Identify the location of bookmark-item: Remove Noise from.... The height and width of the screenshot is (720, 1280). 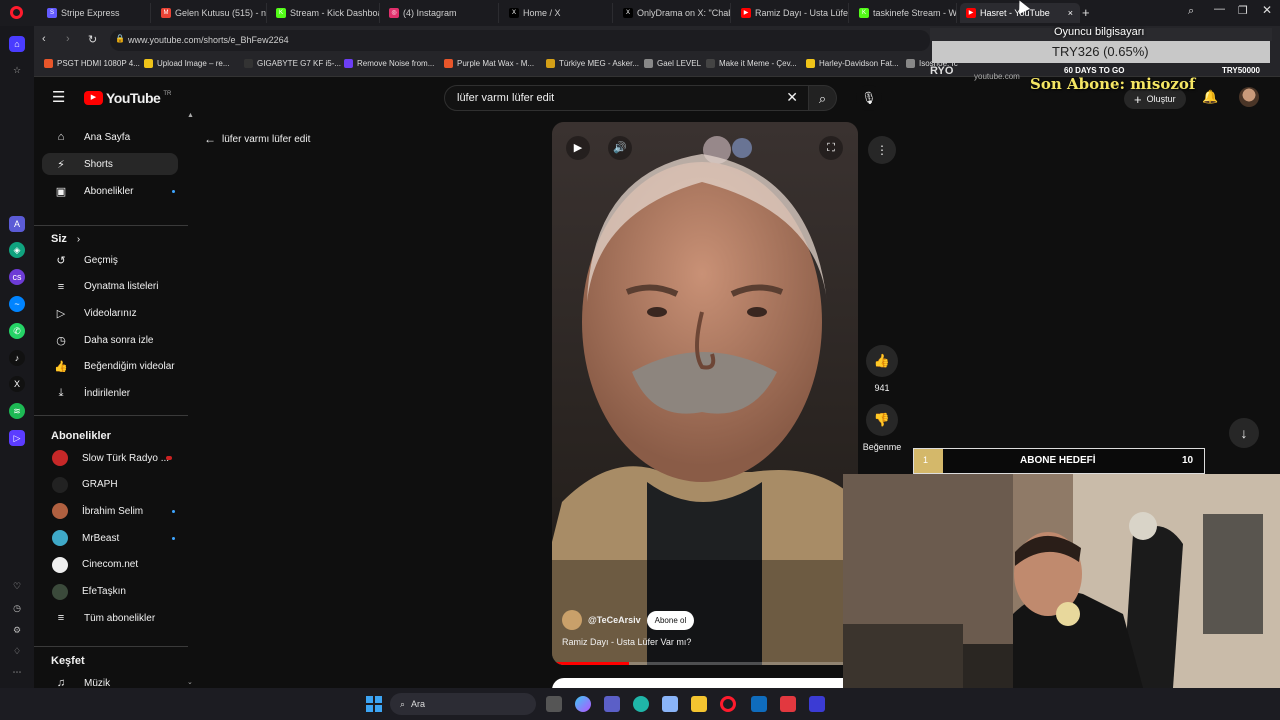
(389, 63).